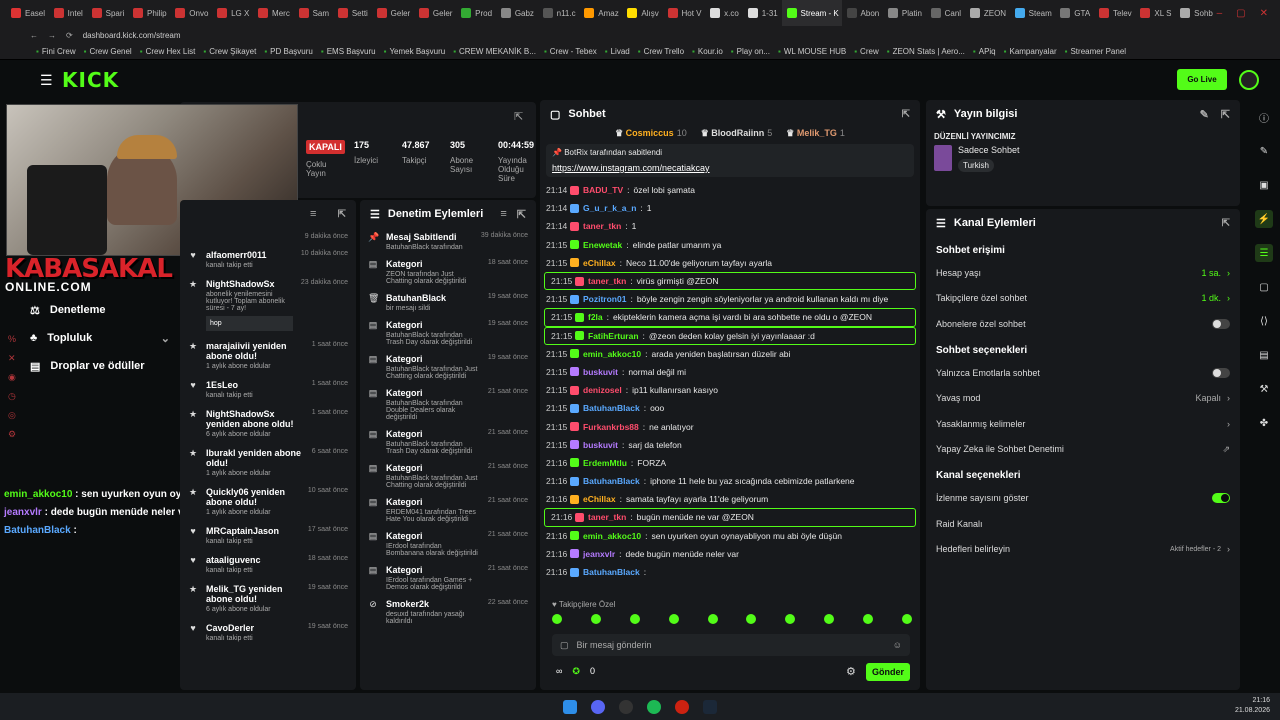 The image size is (1280, 720). What do you see at coordinates (1264, 185) in the screenshot?
I see `video-icon: ▣` at bounding box center [1264, 185].